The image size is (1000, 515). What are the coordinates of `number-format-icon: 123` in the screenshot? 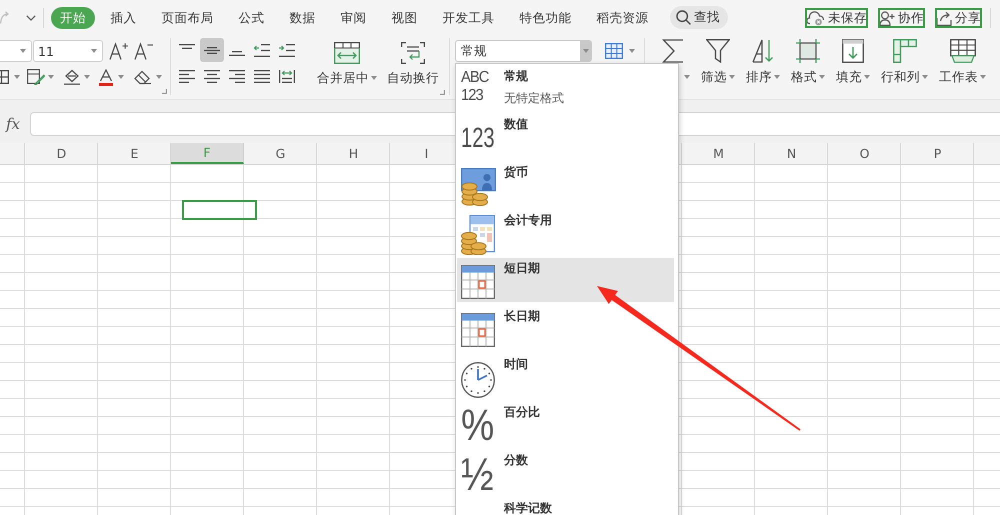 It's located at (478, 138).